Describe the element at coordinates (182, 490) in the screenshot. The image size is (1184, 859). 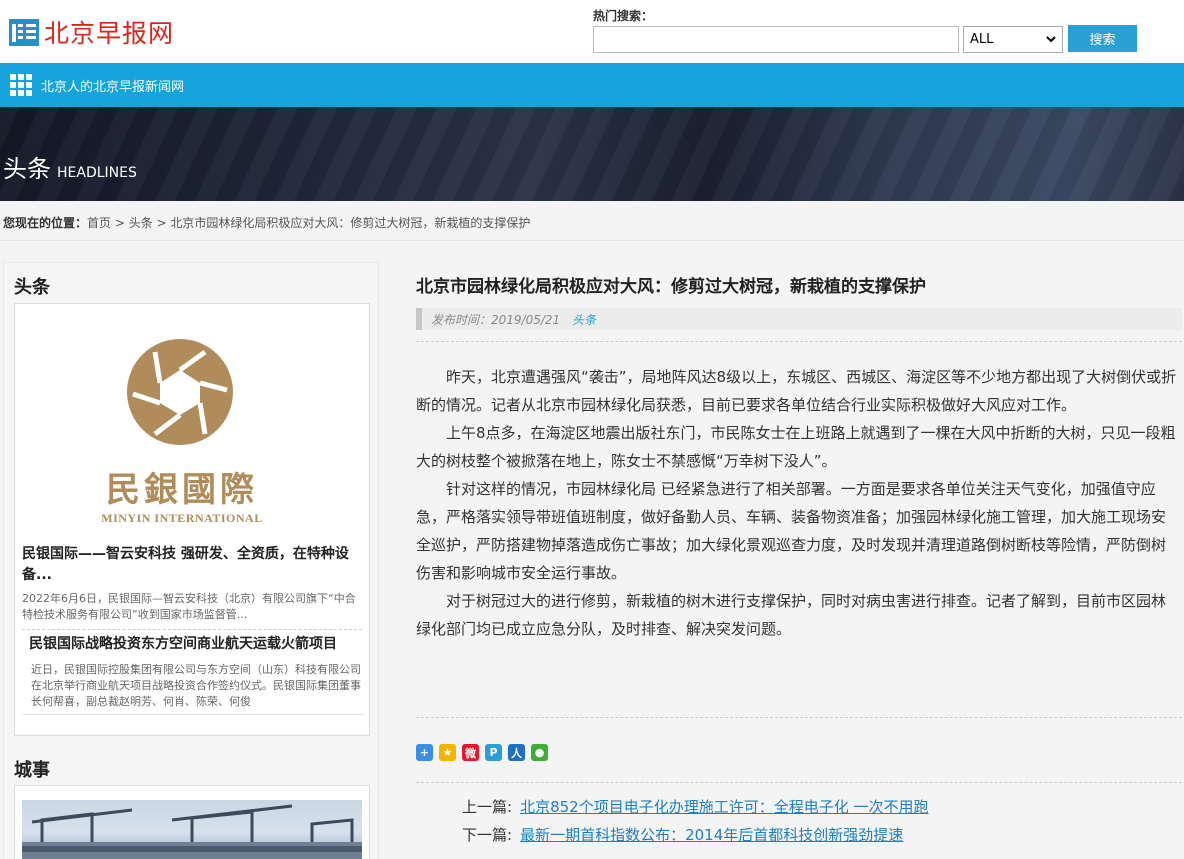
I see `minyin-logo-cn: 民銀國際` at that location.